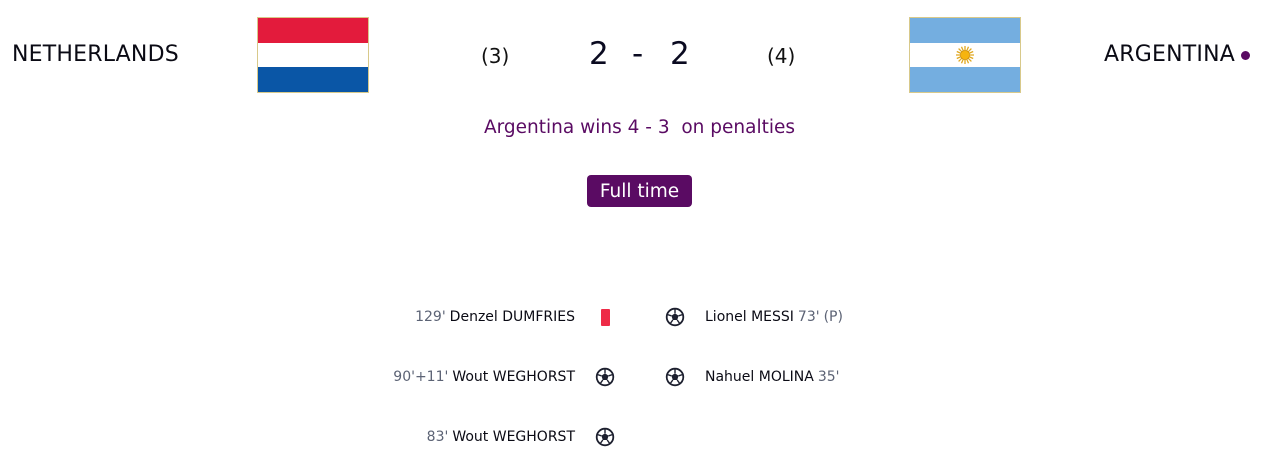 The height and width of the screenshot is (452, 1261). What do you see at coordinates (599, 54) in the screenshot?
I see `home-score: 2` at bounding box center [599, 54].